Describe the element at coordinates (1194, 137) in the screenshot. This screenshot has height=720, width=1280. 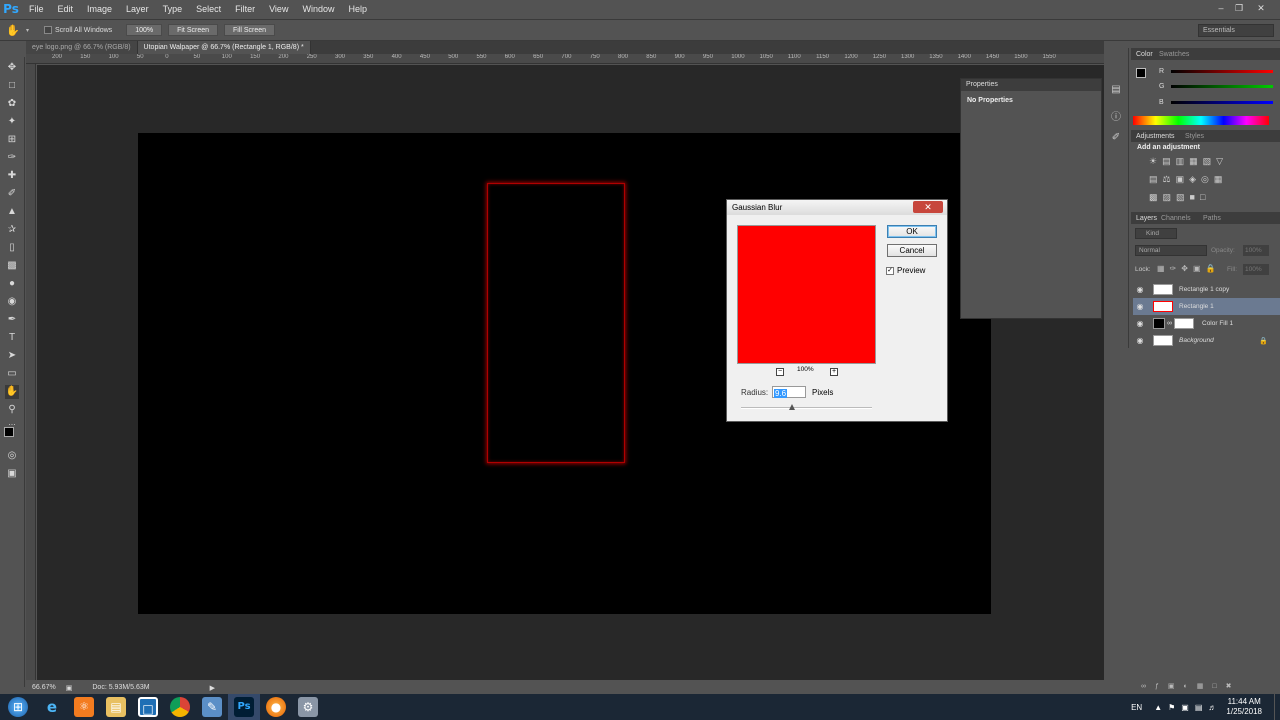
I see `tab-styles: Styles` at that location.